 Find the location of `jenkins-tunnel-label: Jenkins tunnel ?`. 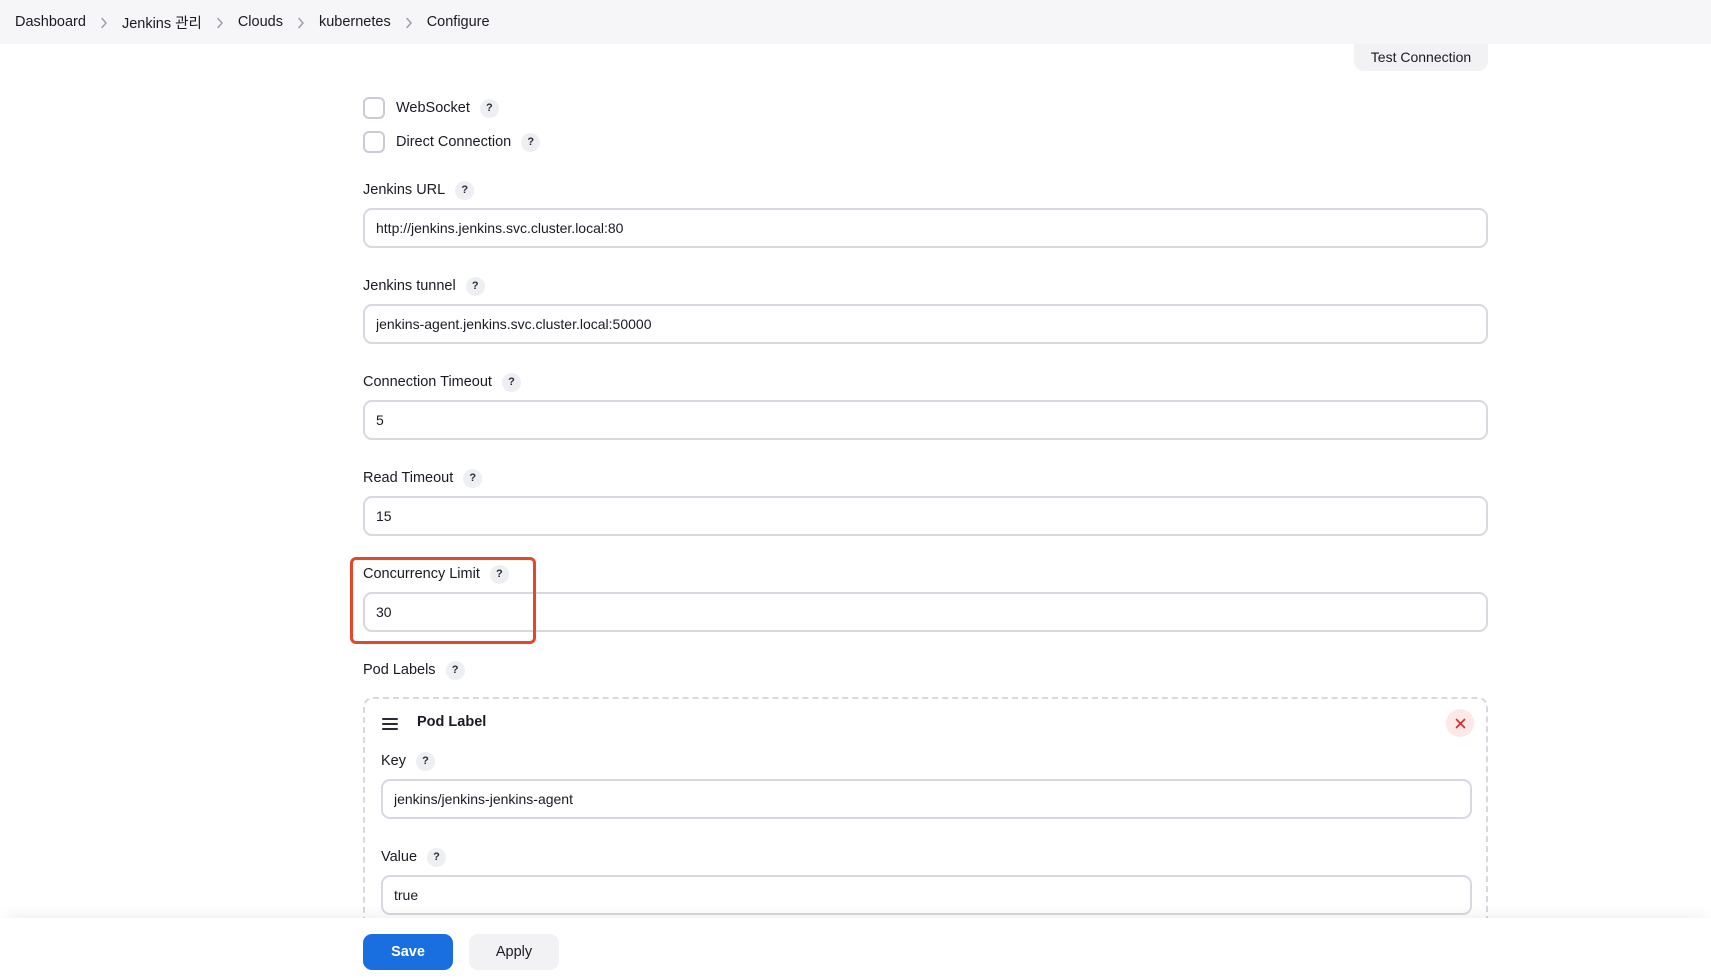

jenkins-tunnel-label: Jenkins tunnel ? is located at coordinates (424, 286).